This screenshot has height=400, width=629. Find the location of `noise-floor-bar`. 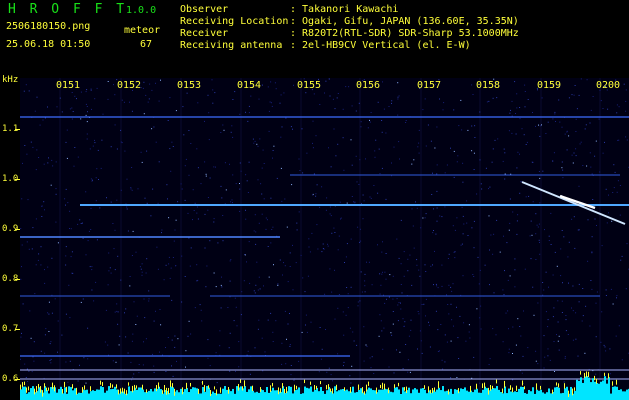

noise-floor-bar is located at coordinates (324, 385).